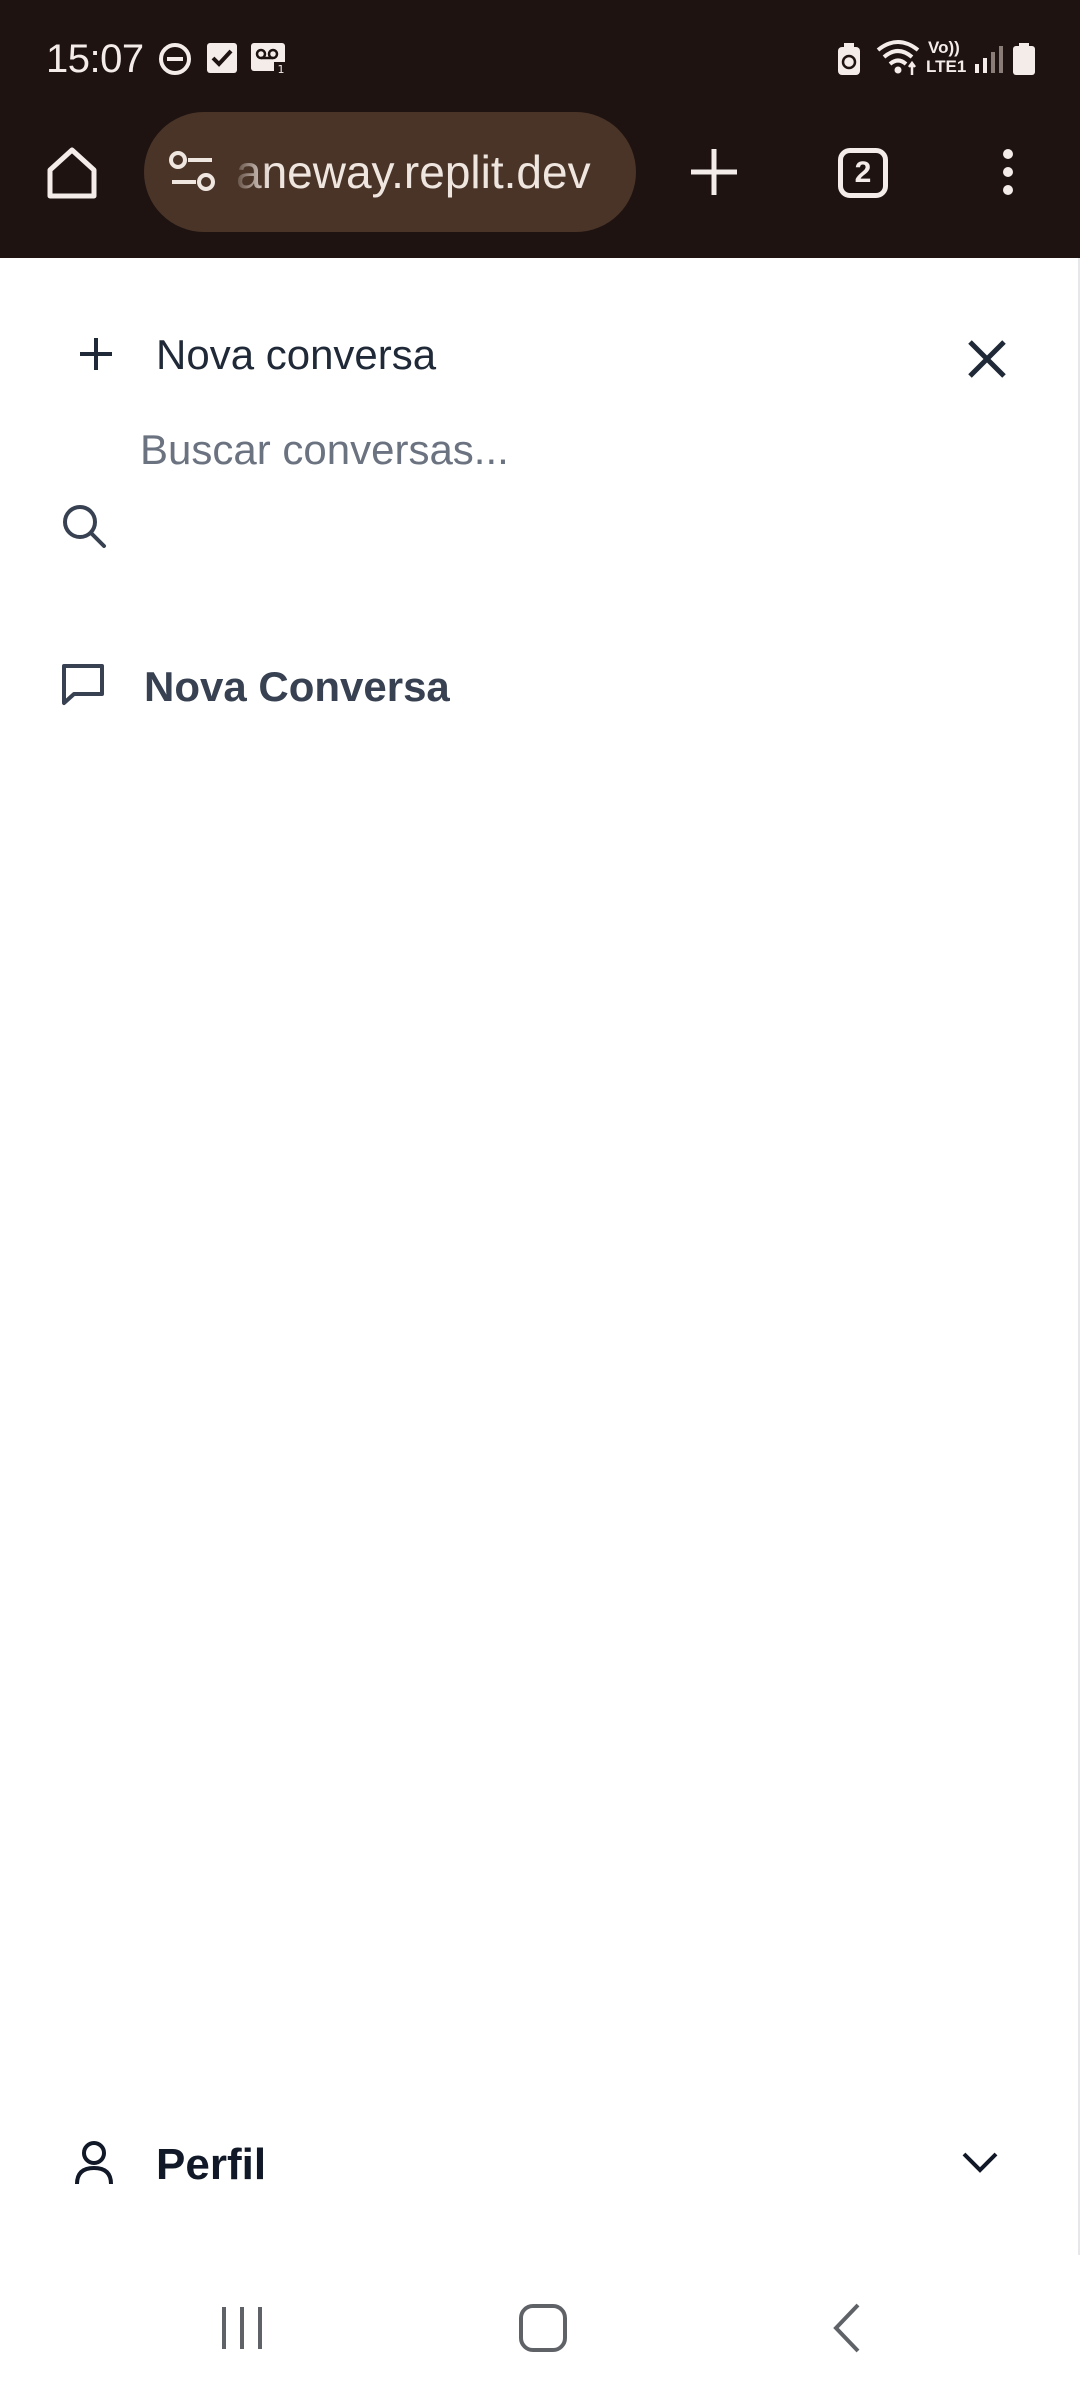  What do you see at coordinates (297, 687) in the screenshot?
I see `conversation-title: Nova Conversa` at bounding box center [297, 687].